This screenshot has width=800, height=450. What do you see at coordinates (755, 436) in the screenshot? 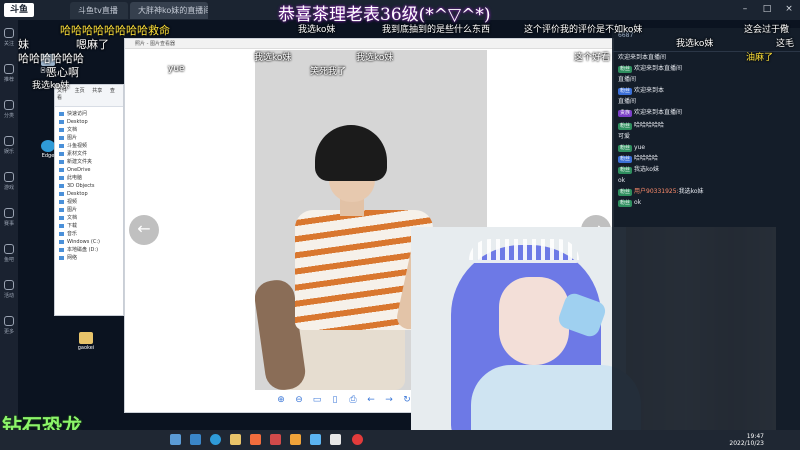
I see `clock-time: 19:47` at bounding box center [755, 436].